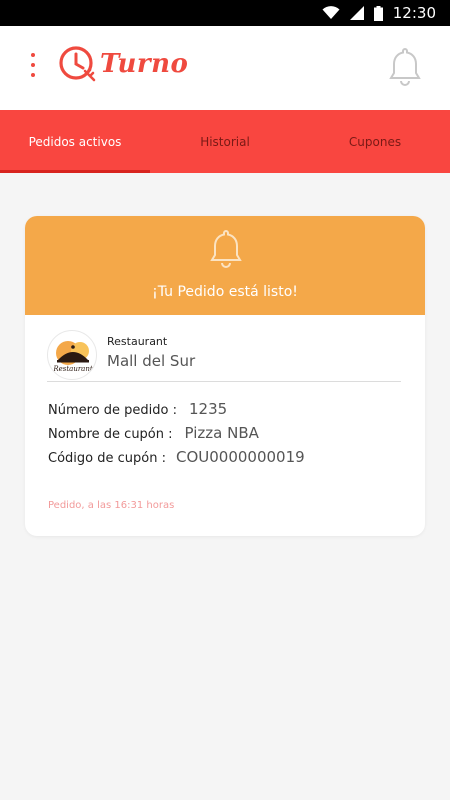  I want to click on tab-pedidos-activos: Pedidos activos, so click(75, 141).